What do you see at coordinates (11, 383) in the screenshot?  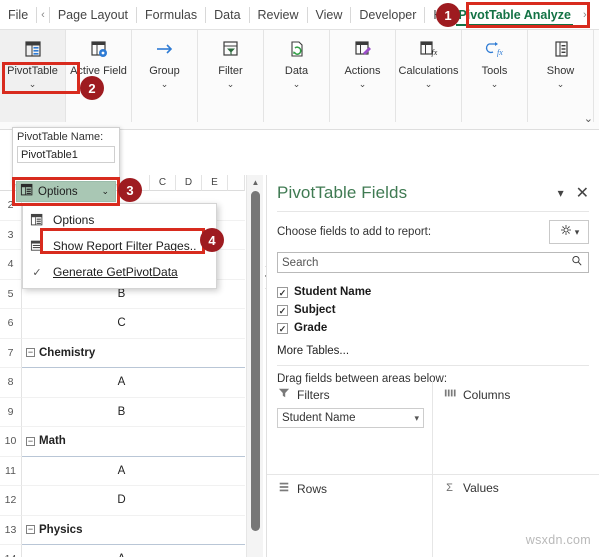 I see `row-header: 8` at bounding box center [11, 383].